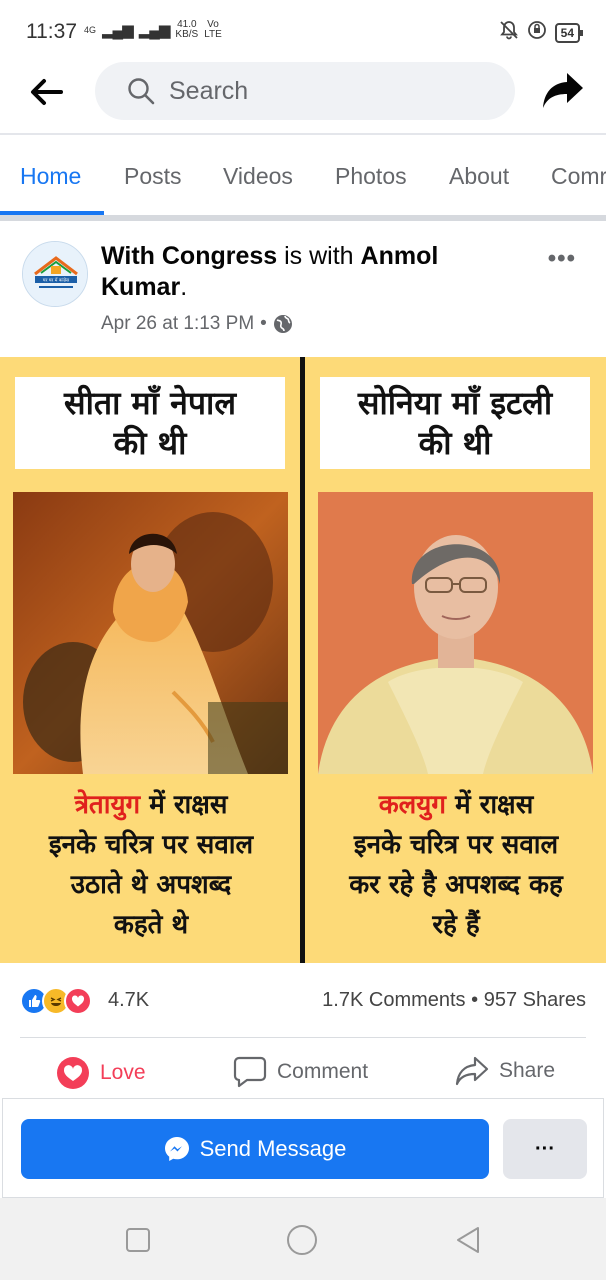  I want to click on sonia-photo, so click(455, 633).